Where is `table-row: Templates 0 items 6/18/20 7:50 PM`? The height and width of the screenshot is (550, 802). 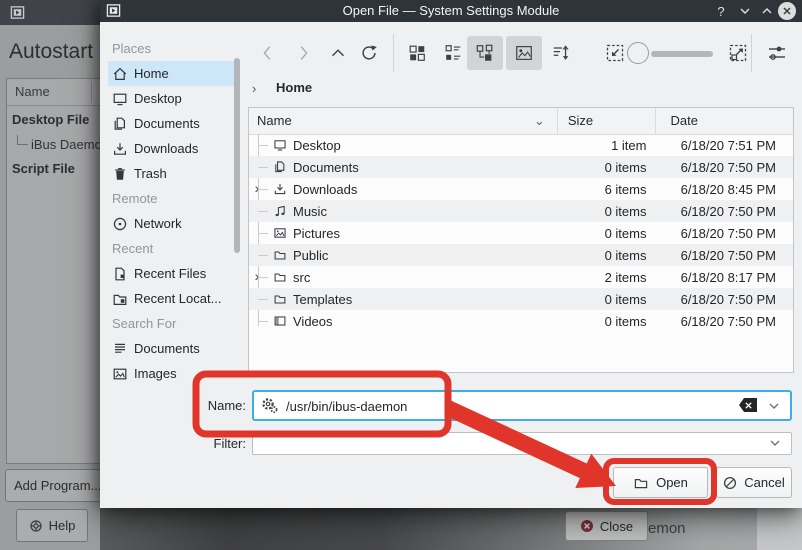 table-row: Templates 0 items 6/18/20 7:50 PM is located at coordinates (521, 299).